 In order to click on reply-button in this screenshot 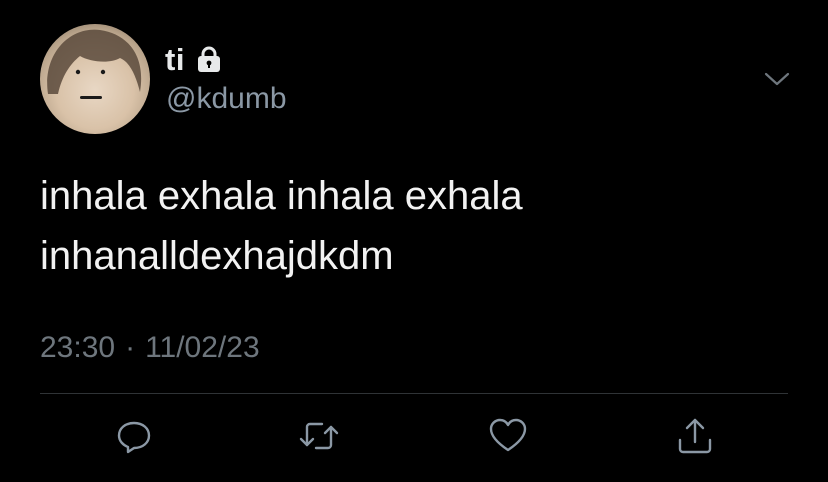, I will do `click(134, 436)`.